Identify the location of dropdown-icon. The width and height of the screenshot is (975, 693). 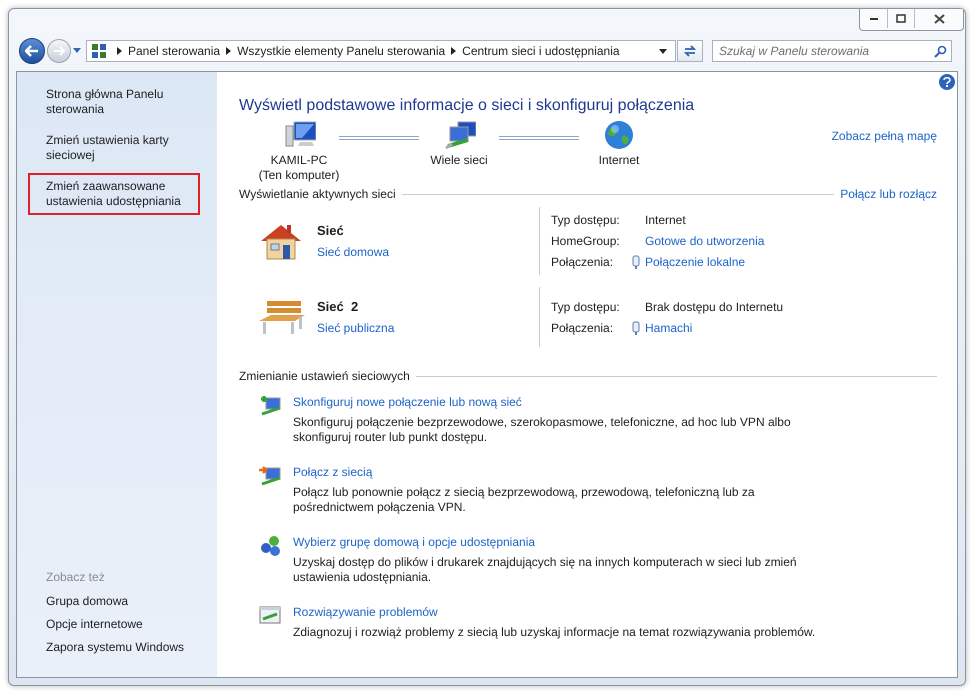
(663, 51).